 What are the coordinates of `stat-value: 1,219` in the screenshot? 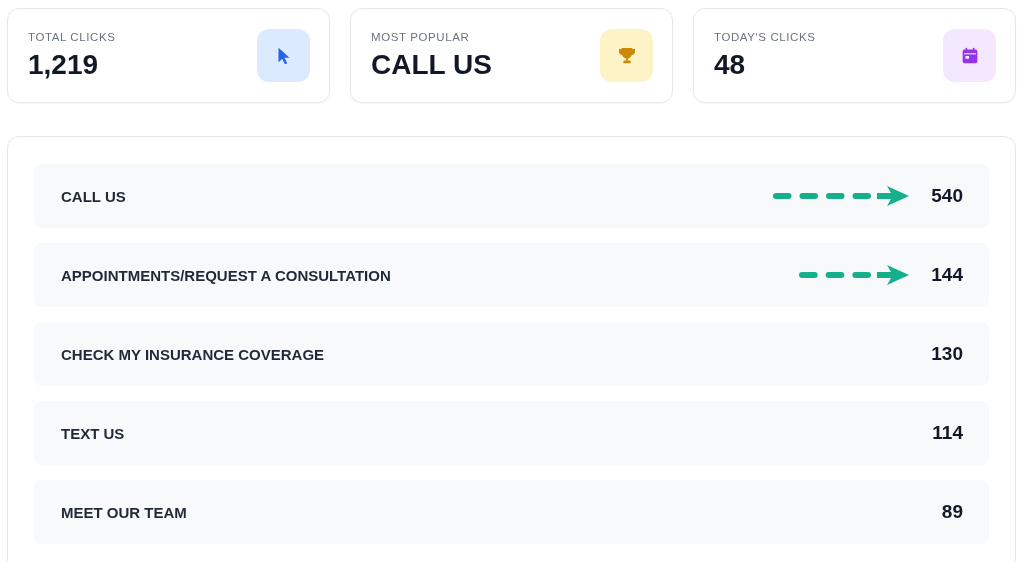 It's located at (64, 64).